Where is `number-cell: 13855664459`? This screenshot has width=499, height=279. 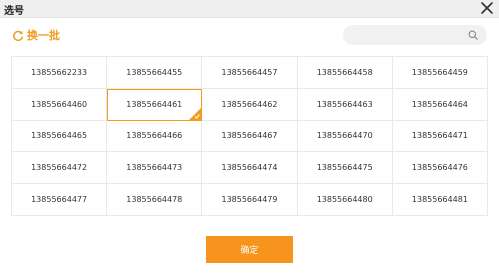
number-cell: 13855664459 is located at coordinates (440, 73).